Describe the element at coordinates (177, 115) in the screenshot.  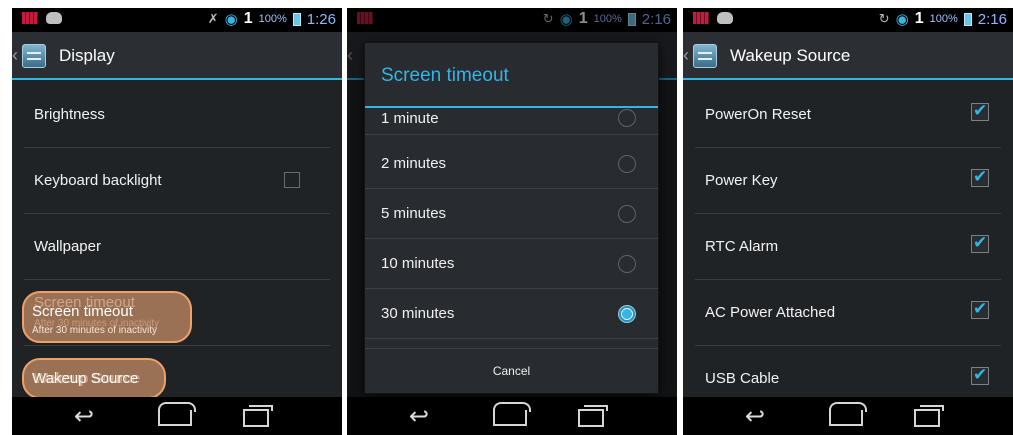
I see `setting-brightness: Brightness` at that location.